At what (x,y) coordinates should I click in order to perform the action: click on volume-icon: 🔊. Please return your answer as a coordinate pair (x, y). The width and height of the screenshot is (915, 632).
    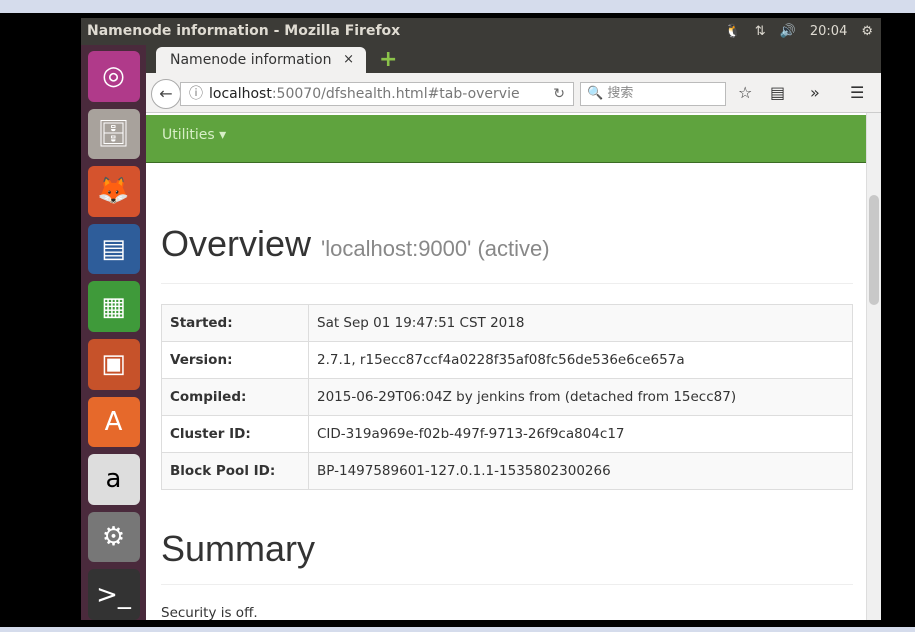
    Looking at the image, I should click on (788, 31).